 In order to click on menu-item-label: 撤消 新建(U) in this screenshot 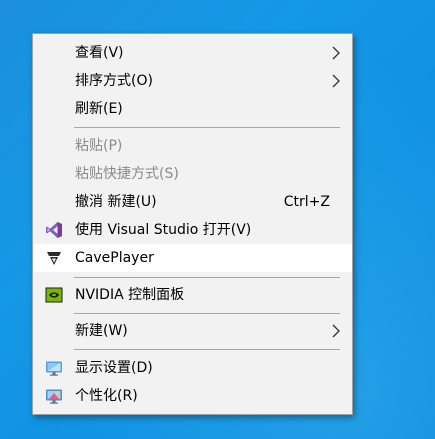, I will do `click(116, 202)`.